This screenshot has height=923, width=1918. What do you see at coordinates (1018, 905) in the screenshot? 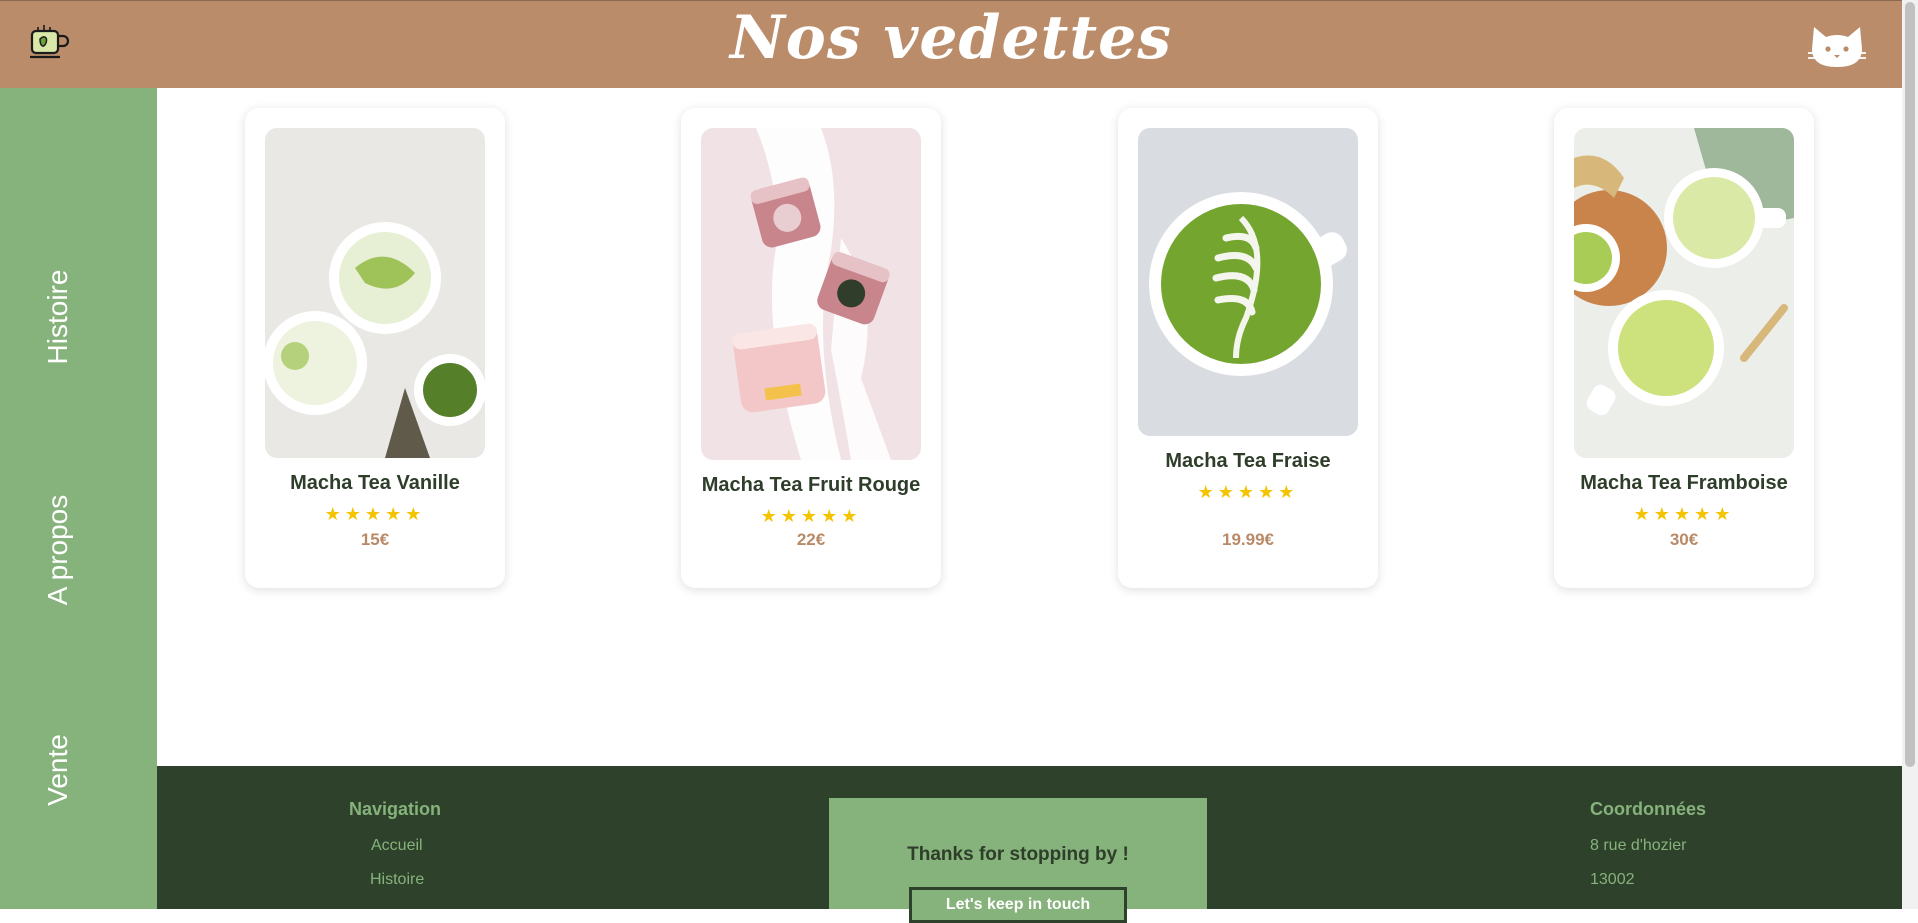
I see `keep-in-touch-button: Let's keep in touch` at bounding box center [1018, 905].